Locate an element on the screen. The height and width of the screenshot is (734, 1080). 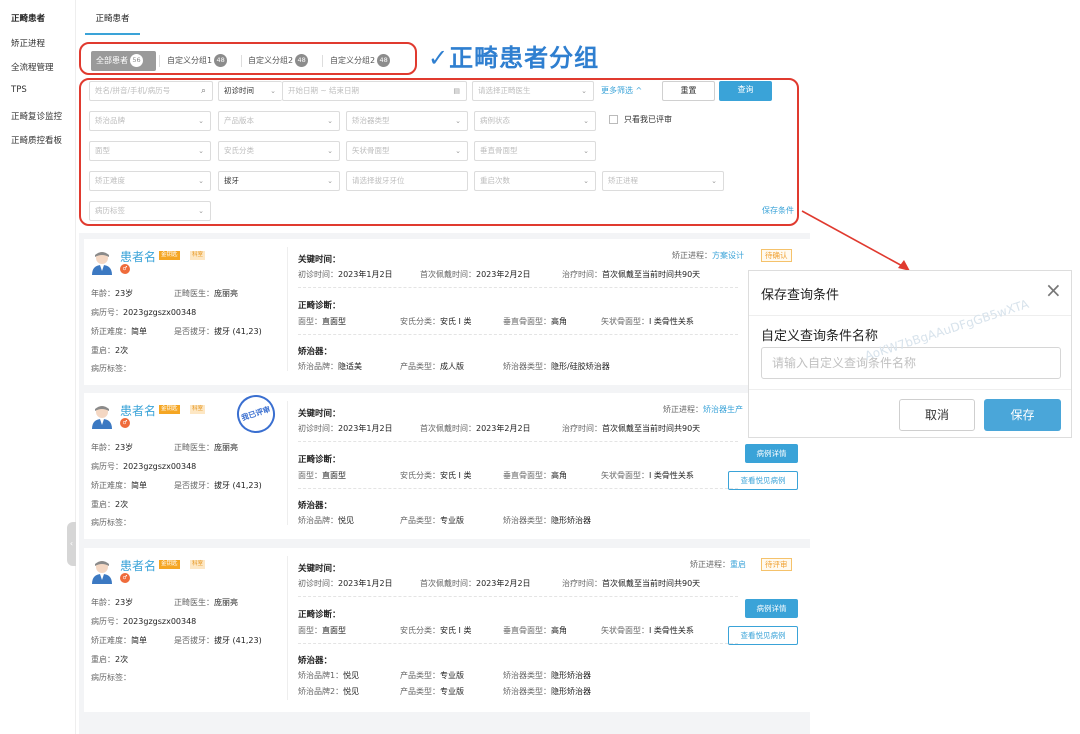
progress-value: 矫治器生产 is located at coordinates (723, 409).